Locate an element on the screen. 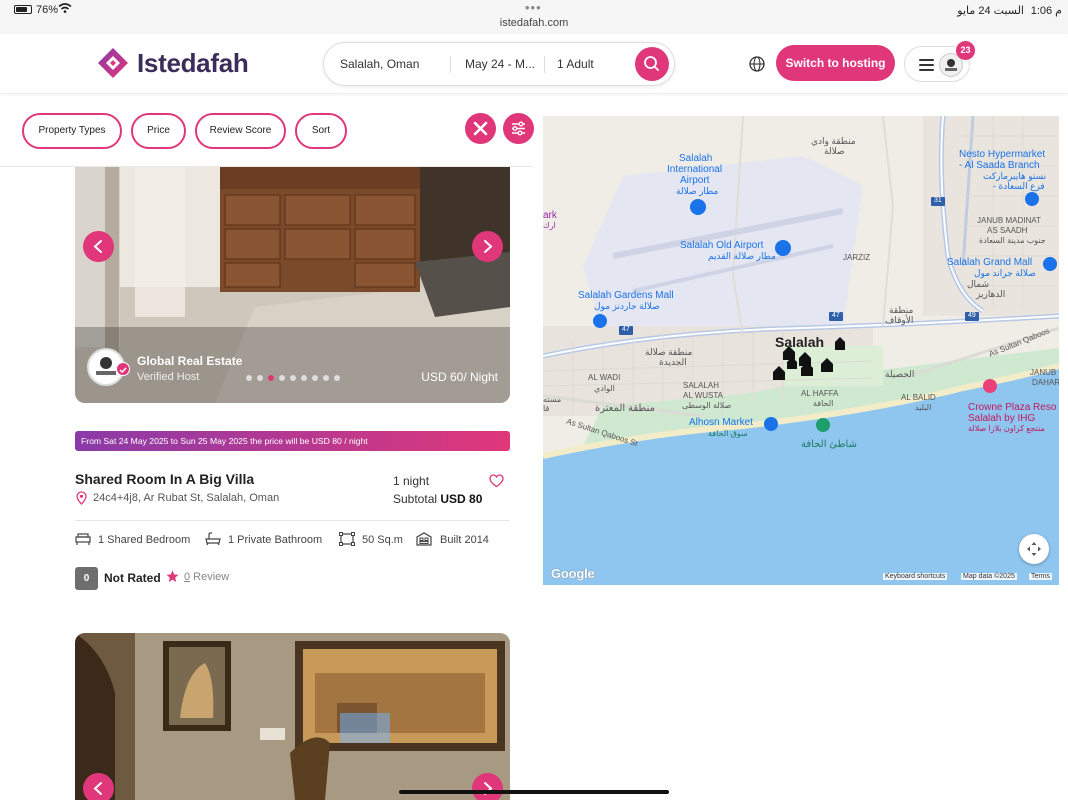 This screenshot has height=800, width=1068. map-label-alhosn-ar: سوق الحافة is located at coordinates (728, 433).